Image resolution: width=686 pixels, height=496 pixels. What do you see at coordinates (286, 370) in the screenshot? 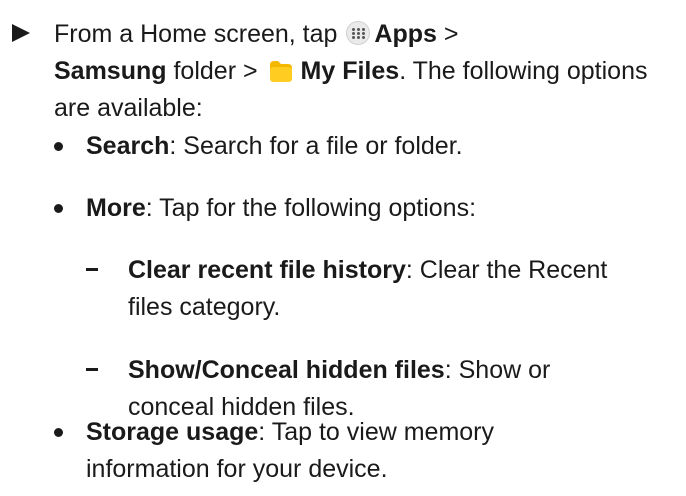
I see `option-title: Show/Conceal hidden files` at bounding box center [286, 370].